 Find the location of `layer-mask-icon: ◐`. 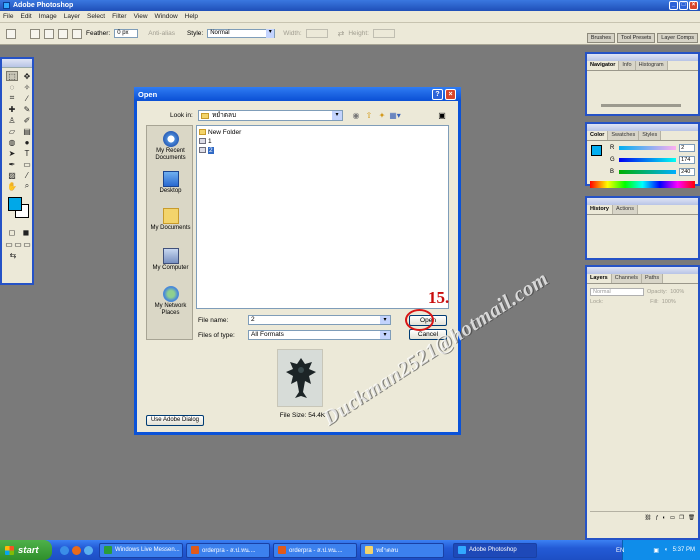

layer-mask-icon: ◐ is located at coordinates (664, 518).